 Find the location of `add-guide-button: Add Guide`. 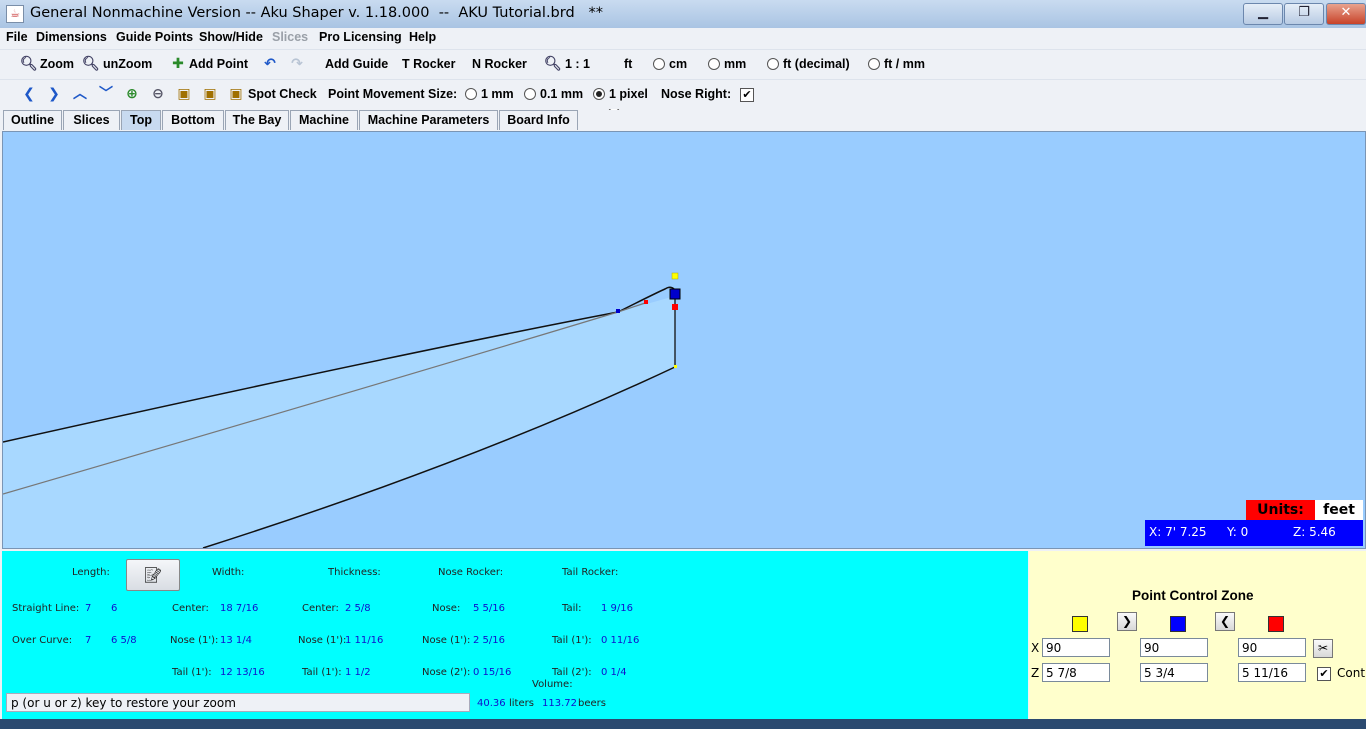

add-guide-button: Add Guide is located at coordinates (356, 64).